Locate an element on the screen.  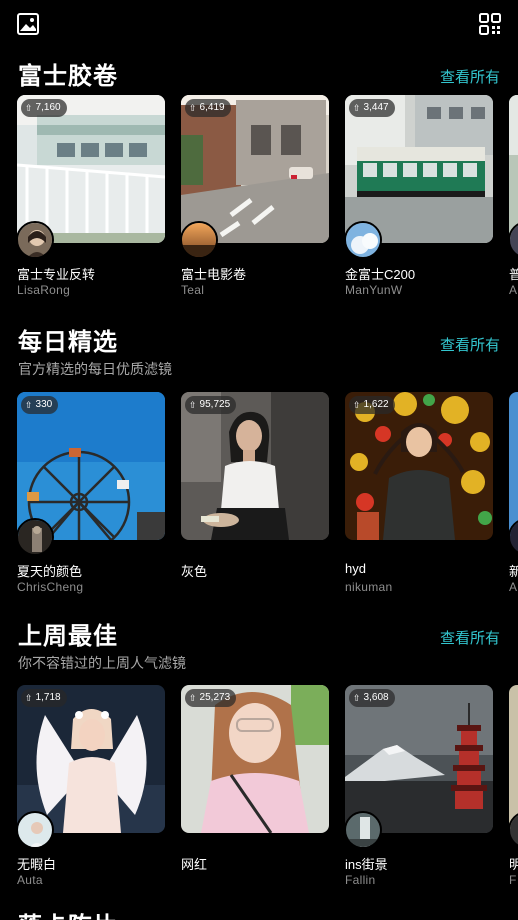
section-title: 富士胶卷 is located at coordinates (68, 76).